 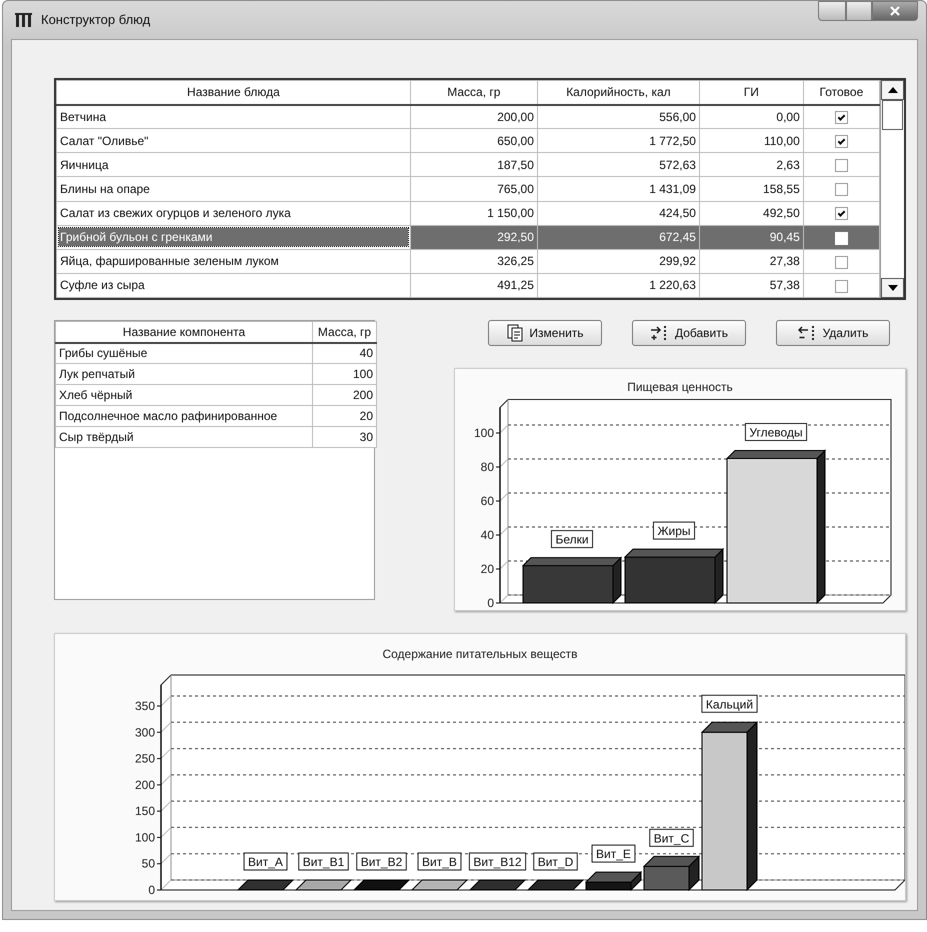 I want to click on bar-label: Вит_E, so click(x=614, y=853).